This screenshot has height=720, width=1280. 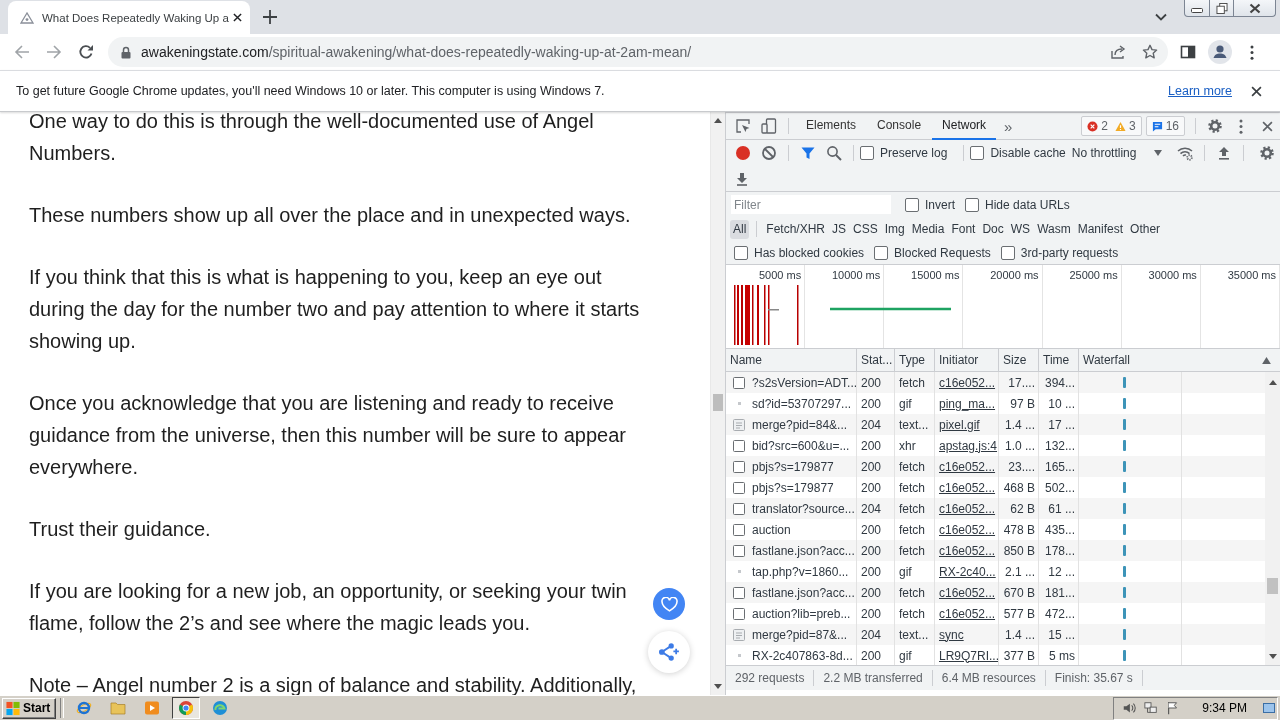 What do you see at coordinates (746, 360) in the screenshot?
I see `column-header: Name` at bounding box center [746, 360].